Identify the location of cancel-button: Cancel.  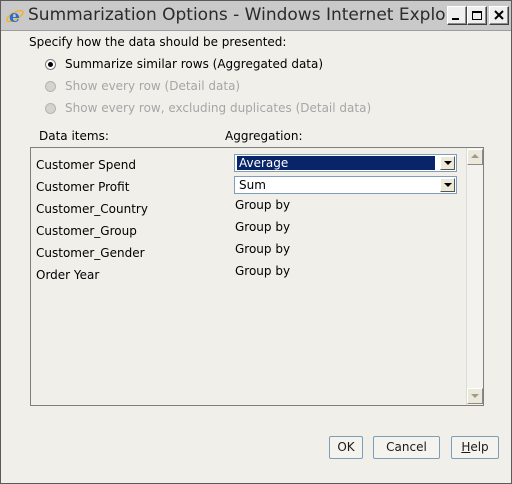
(406, 447).